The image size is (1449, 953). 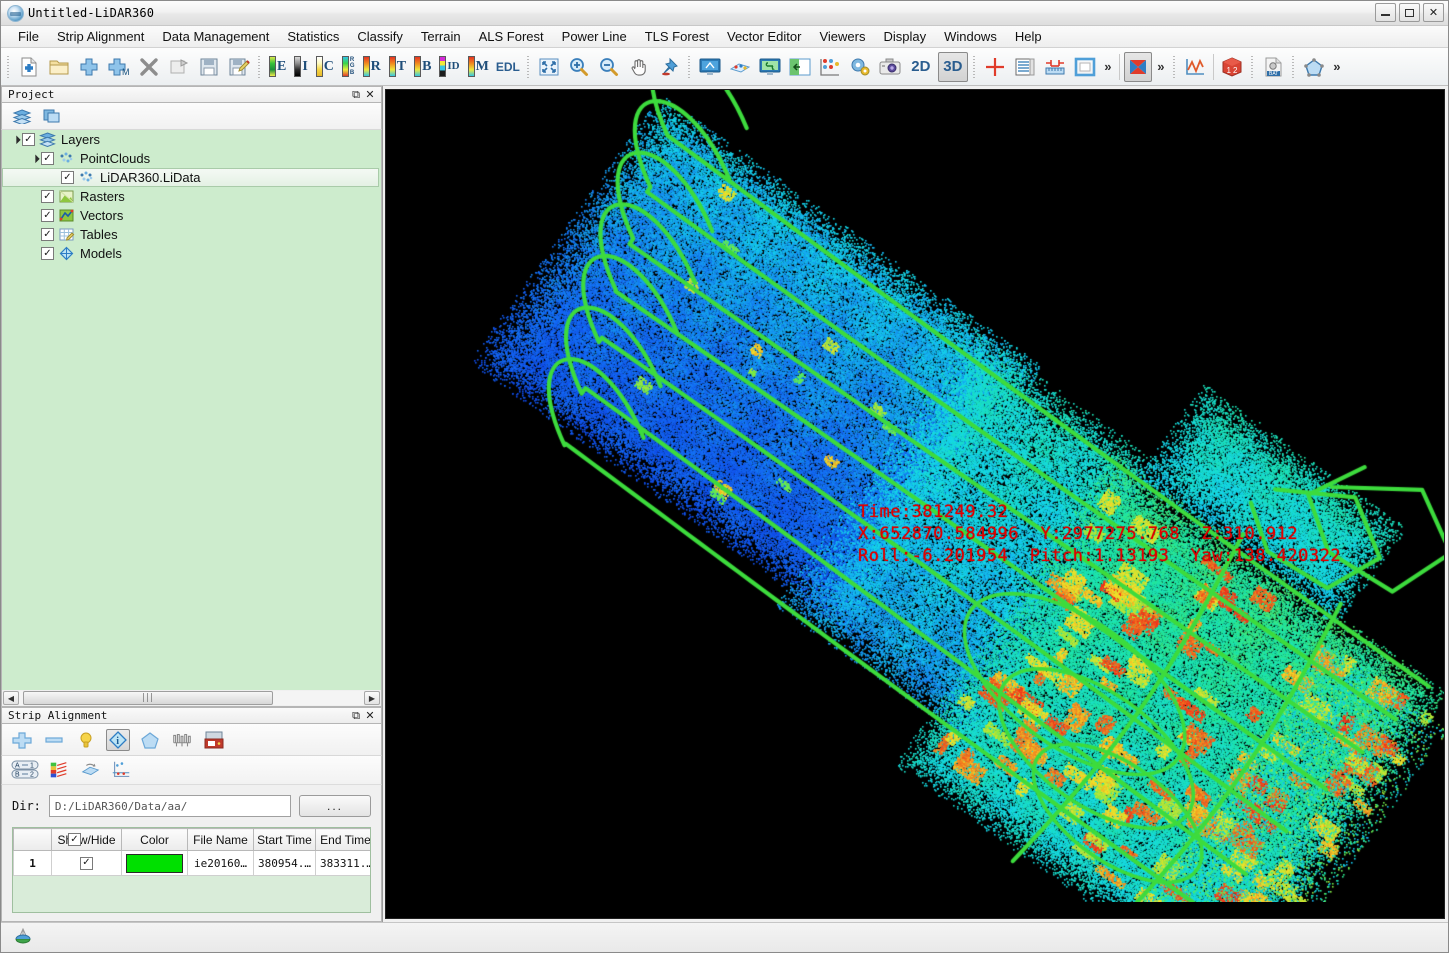 I want to click on add-data-icon, so click(x=89, y=67).